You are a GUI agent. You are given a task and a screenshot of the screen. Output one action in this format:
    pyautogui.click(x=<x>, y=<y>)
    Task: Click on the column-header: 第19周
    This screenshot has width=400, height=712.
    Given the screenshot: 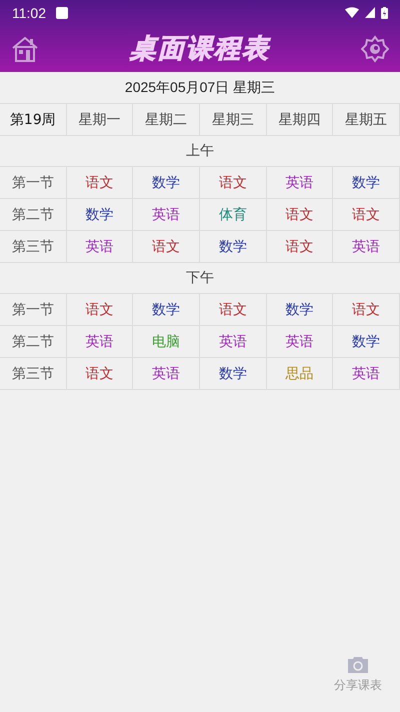 What is the action you would take?
    pyautogui.click(x=33, y=120)
    